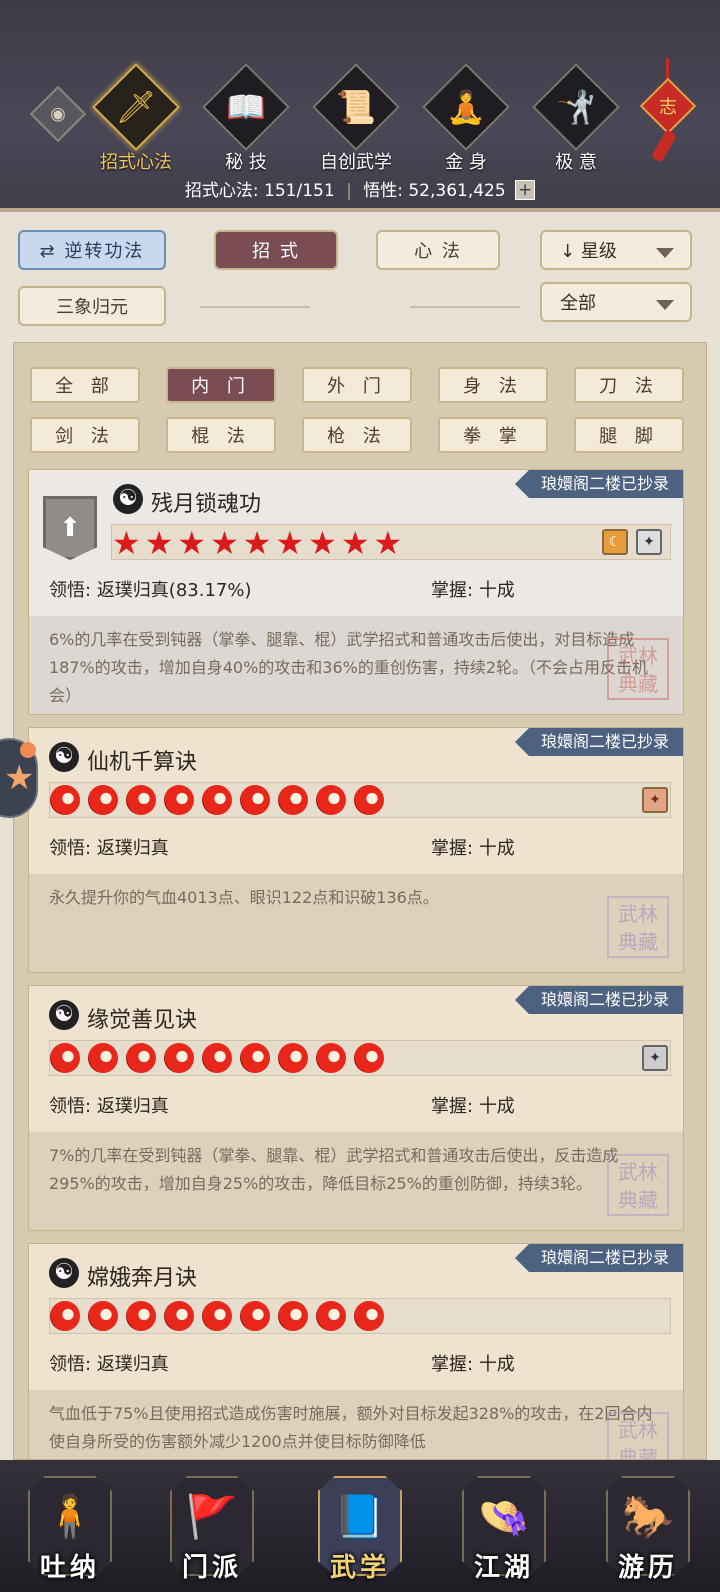  Describe the element at coordinates (70, 1516) in the screenshot. I see `figure-icon: 🧍` at that location.